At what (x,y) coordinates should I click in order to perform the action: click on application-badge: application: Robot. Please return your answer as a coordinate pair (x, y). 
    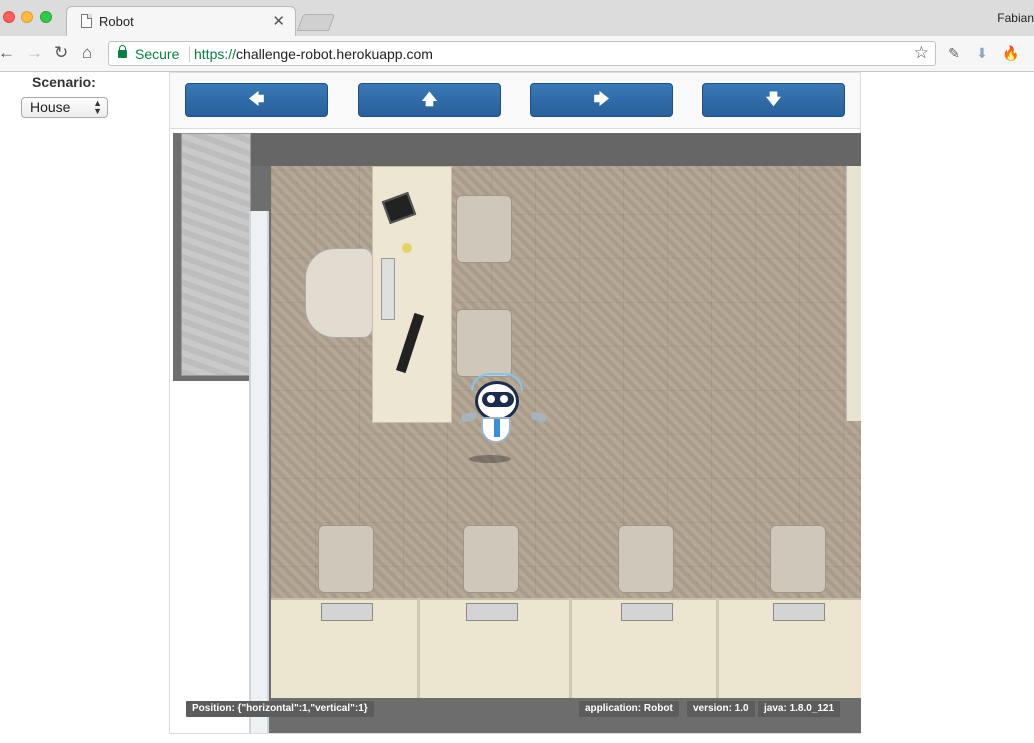
    Looking at the image, I should click on (629, 709).